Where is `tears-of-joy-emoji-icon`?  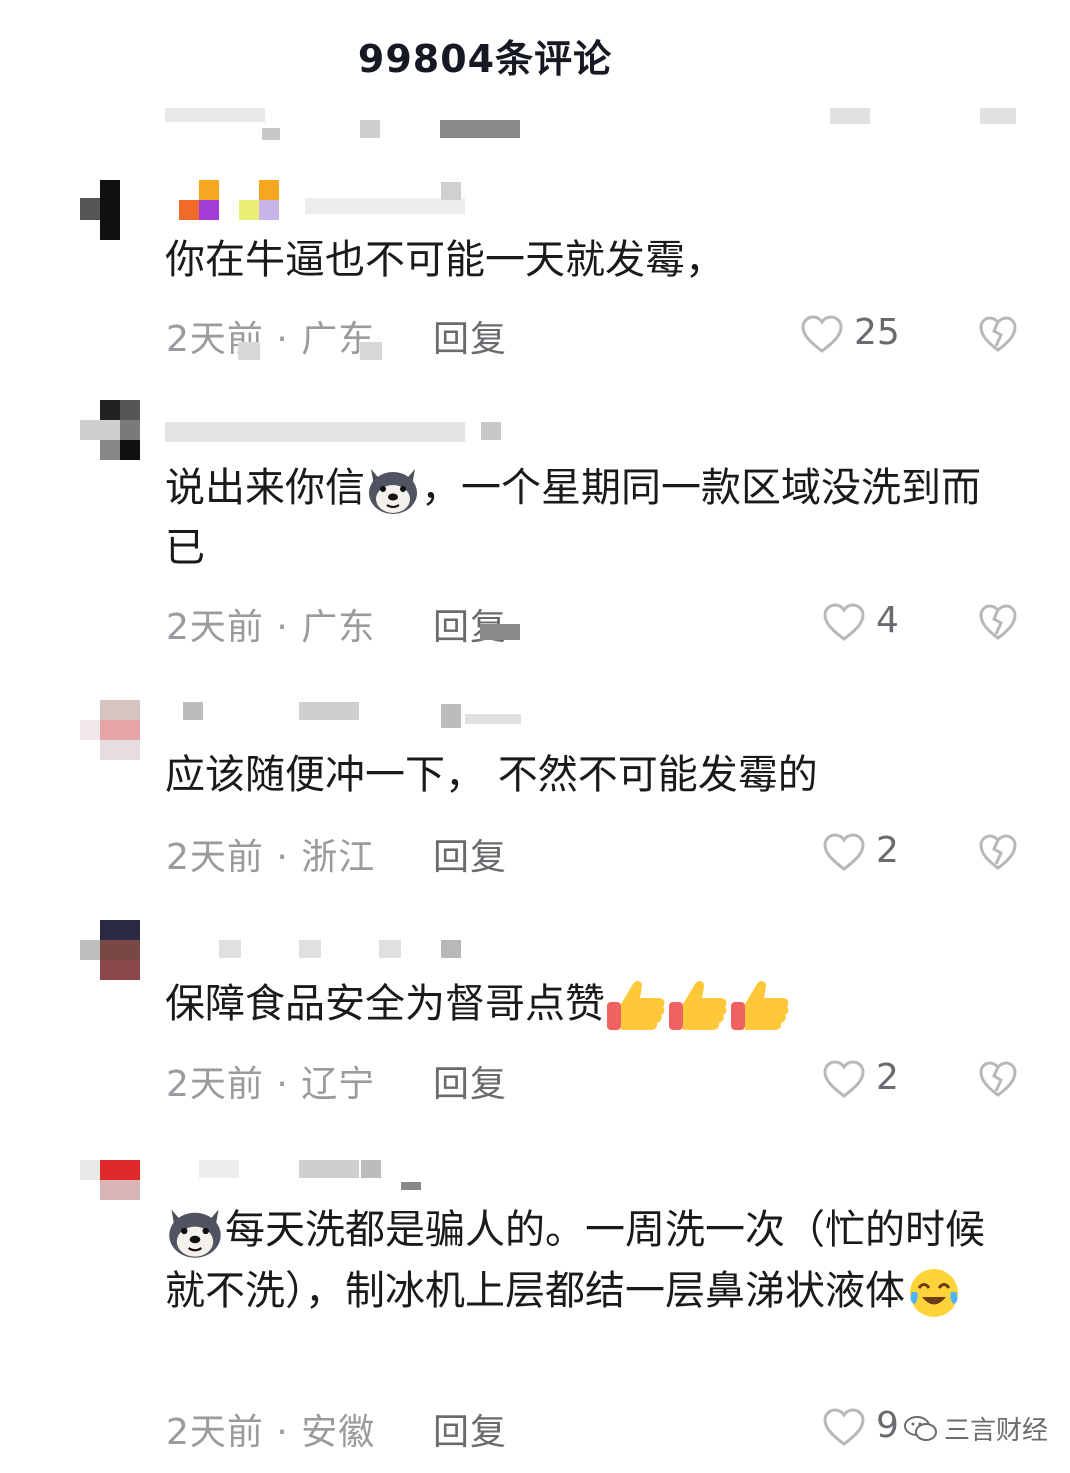 tears-of-joy-emoji-icon is located at coordinates (934, 1293).